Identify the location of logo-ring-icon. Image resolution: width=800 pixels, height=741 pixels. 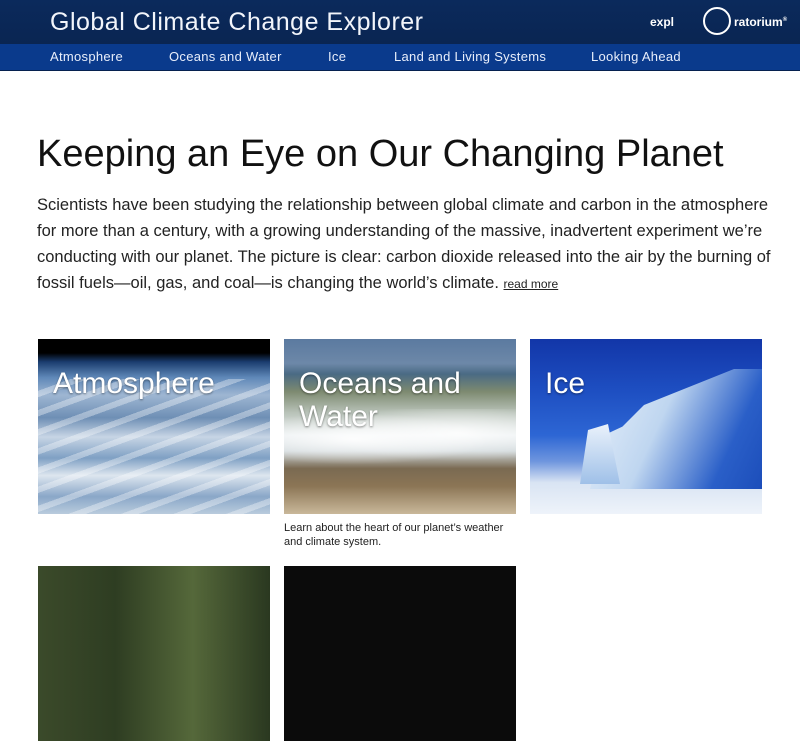
(717, 21).